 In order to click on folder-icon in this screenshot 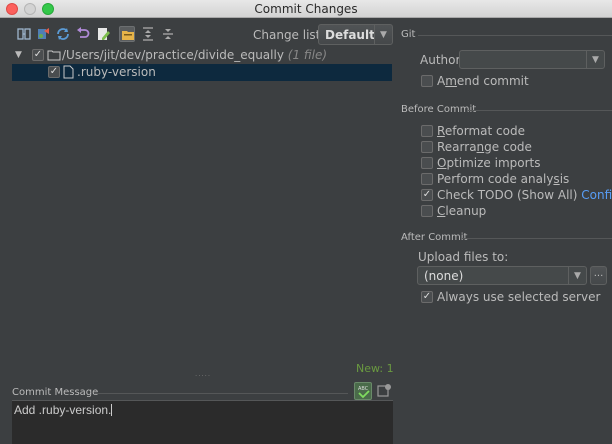, I will do `click(54, 55)`.